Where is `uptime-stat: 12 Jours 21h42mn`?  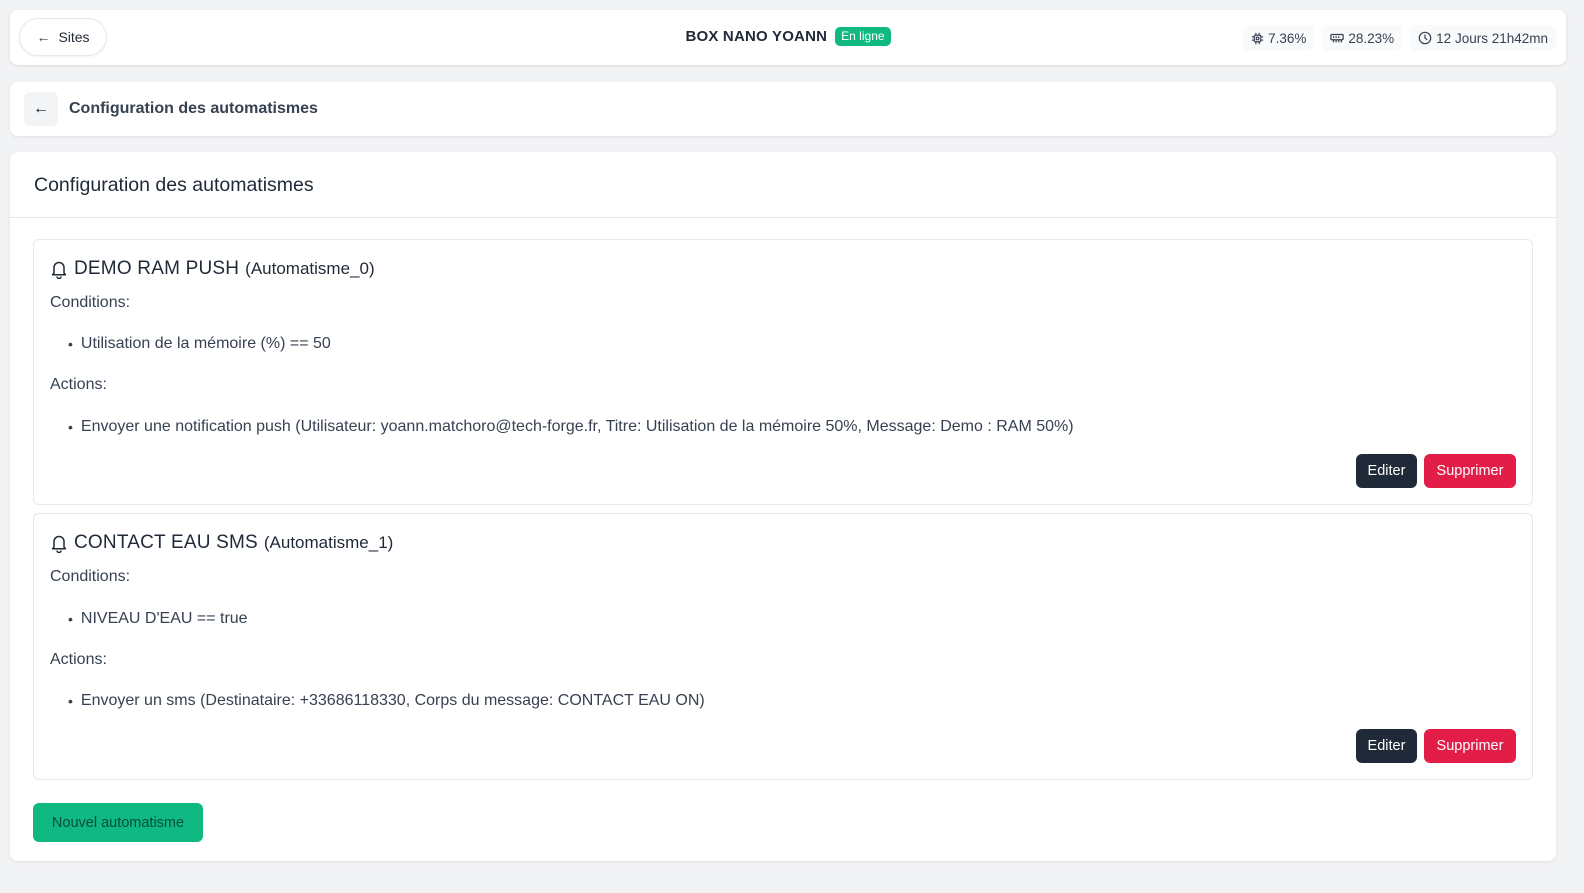
uptime-stat: 12 Jours 21h42mn is located at coordinates (1483, 38).